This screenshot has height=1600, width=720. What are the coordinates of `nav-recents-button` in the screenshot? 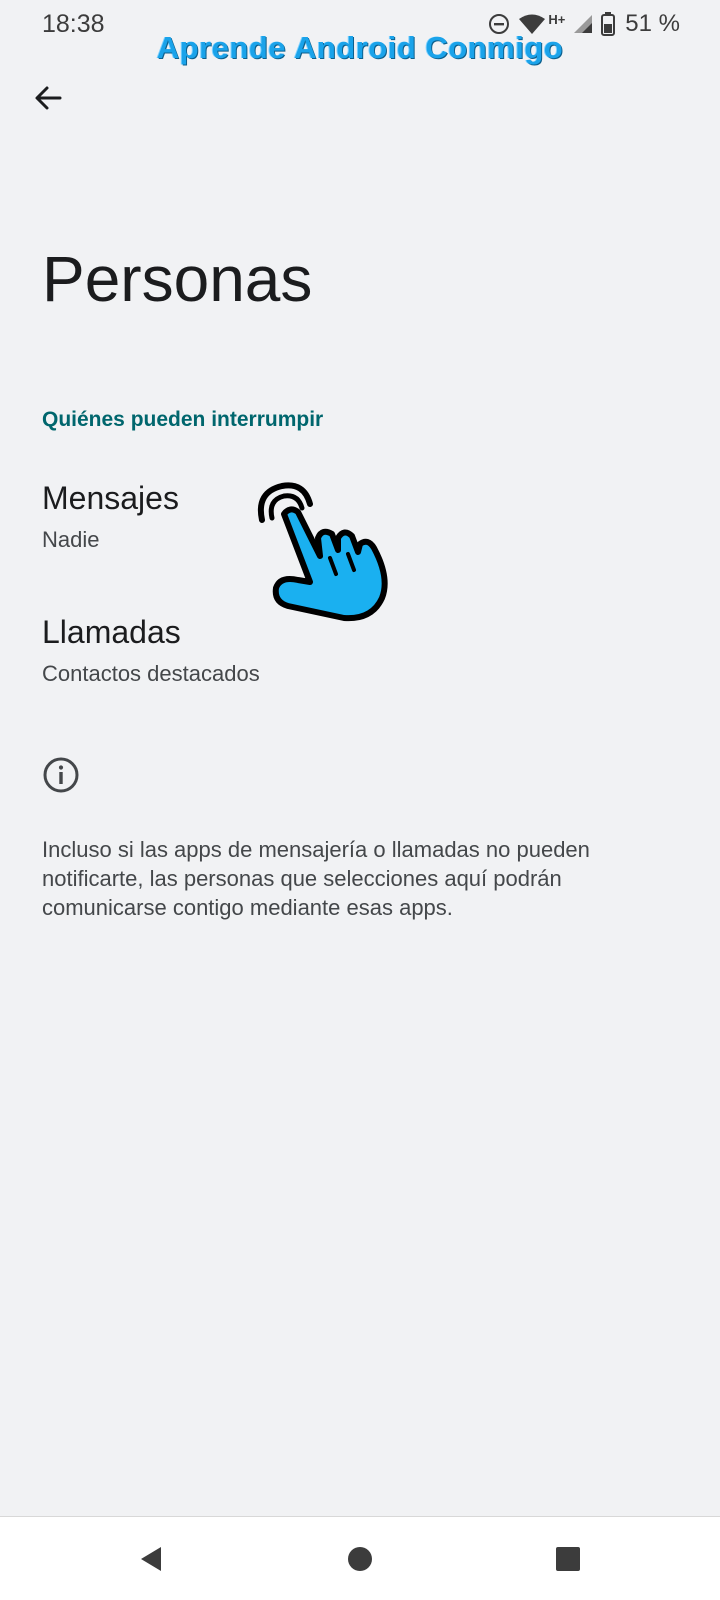 It's located at (568, 1559).